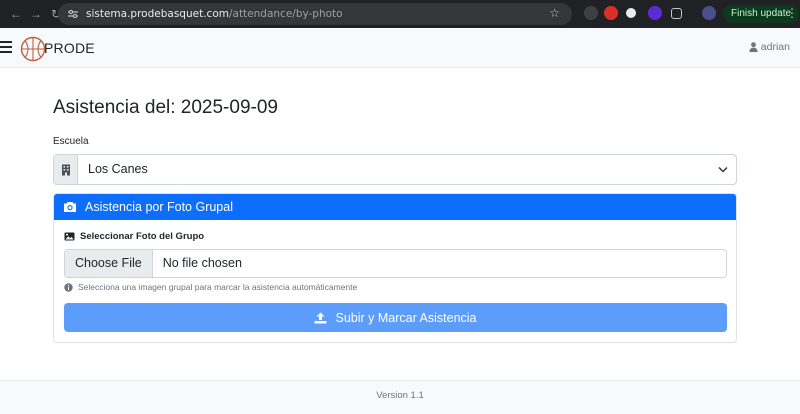 The image size is (800, 414). What do you see at coordinates (554, 13) in the screenshot?
I see `bookmark-star-icon: ☆` at bounding box center [554, 13].